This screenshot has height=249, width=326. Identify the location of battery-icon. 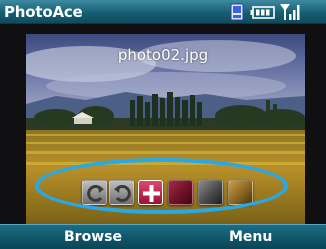
(263, 14).